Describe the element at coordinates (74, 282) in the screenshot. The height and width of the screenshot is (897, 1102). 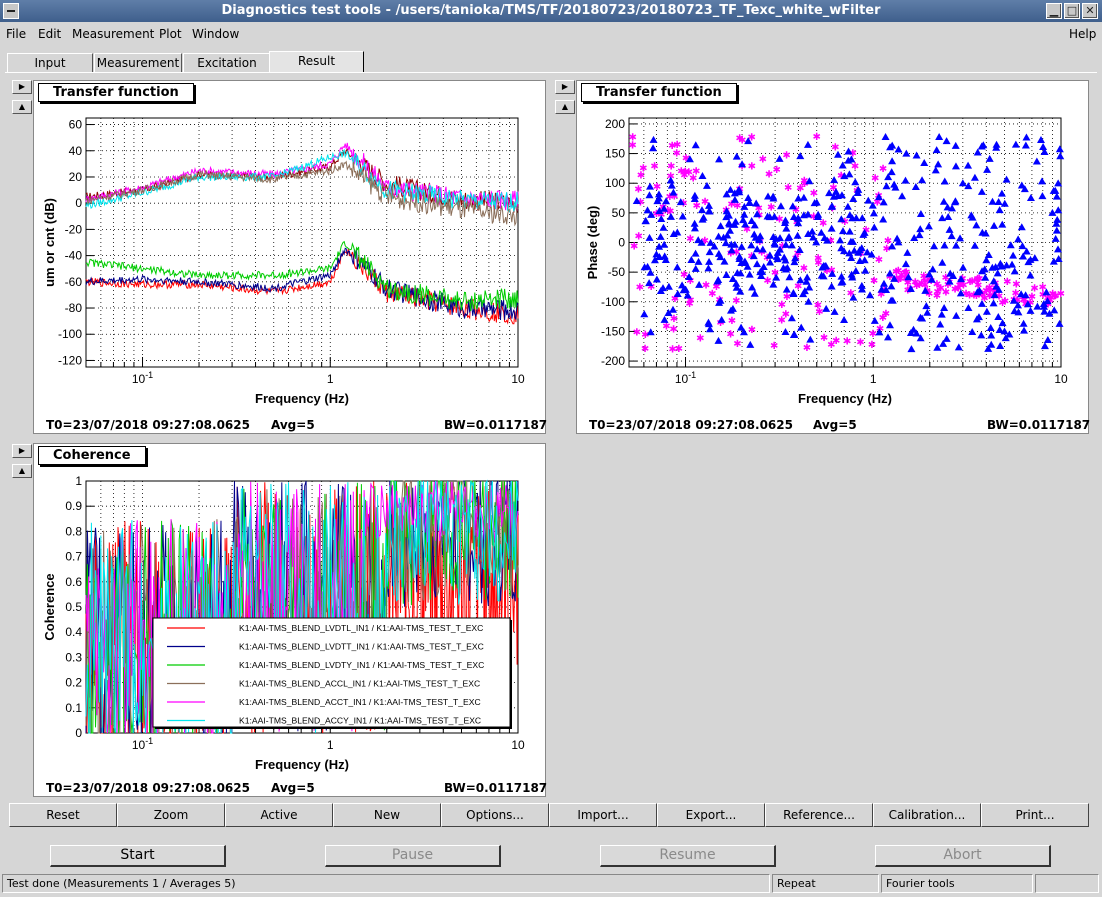
I see `y-tick-label: -60` at that location.